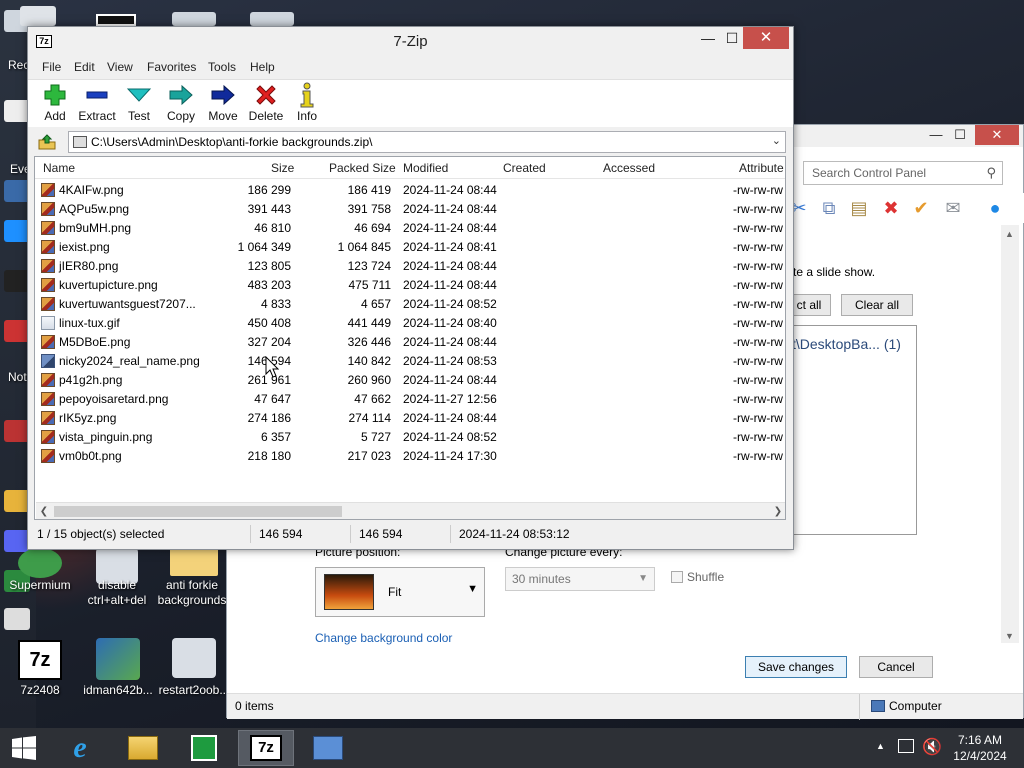  Describe the element at coordinates (269, 209) in the screenshot. I see `file-size: 391 443` at that location.